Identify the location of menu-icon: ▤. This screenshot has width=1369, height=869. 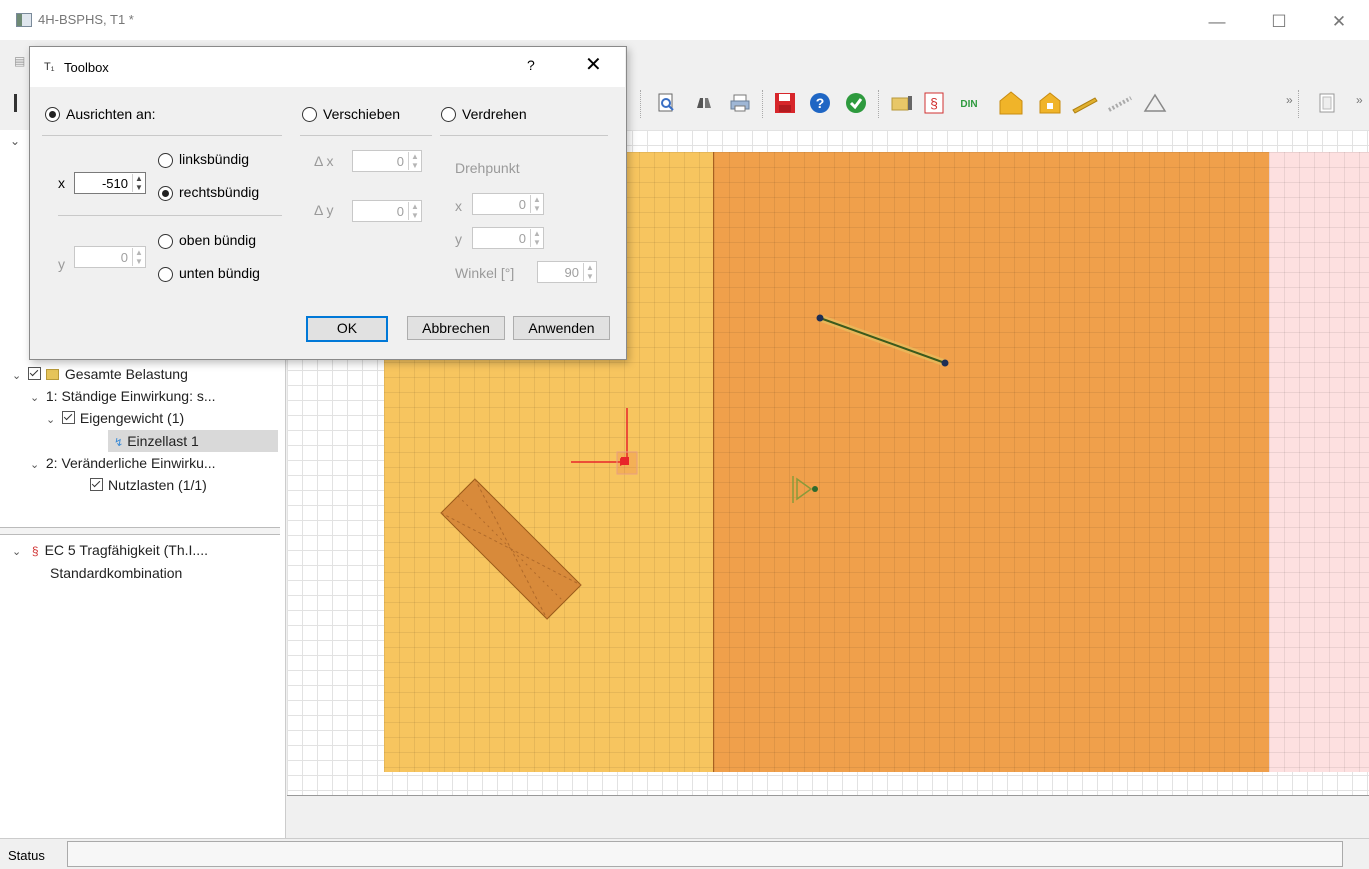
(19, 61).